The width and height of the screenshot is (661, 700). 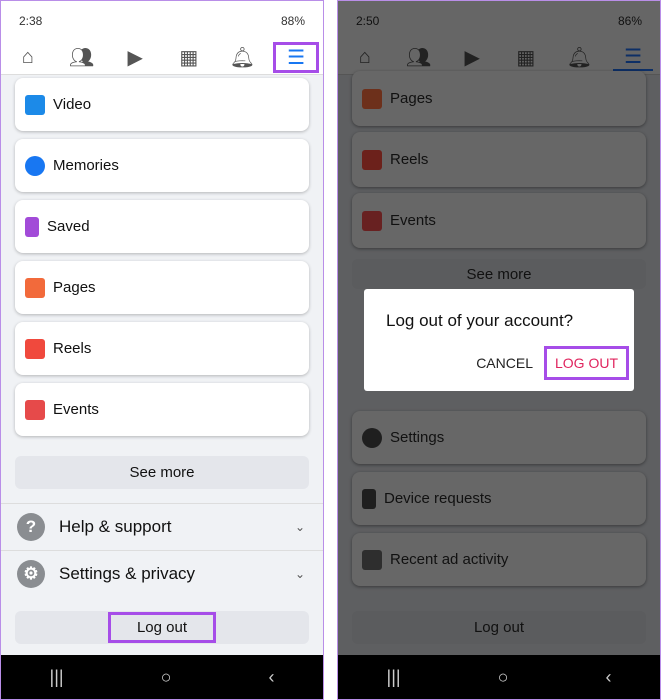 What do you see at coordinates (127, 573) in the screenshot?
I see `label: Settings & privacy` at bounding box center [127, 573].